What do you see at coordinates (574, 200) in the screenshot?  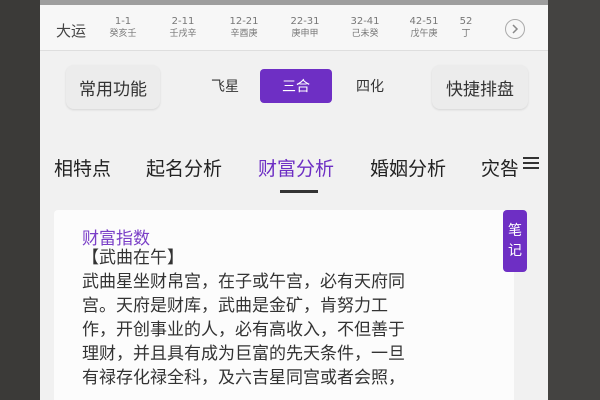 I see `screen-edge-right` at bounding box center [574, 200].